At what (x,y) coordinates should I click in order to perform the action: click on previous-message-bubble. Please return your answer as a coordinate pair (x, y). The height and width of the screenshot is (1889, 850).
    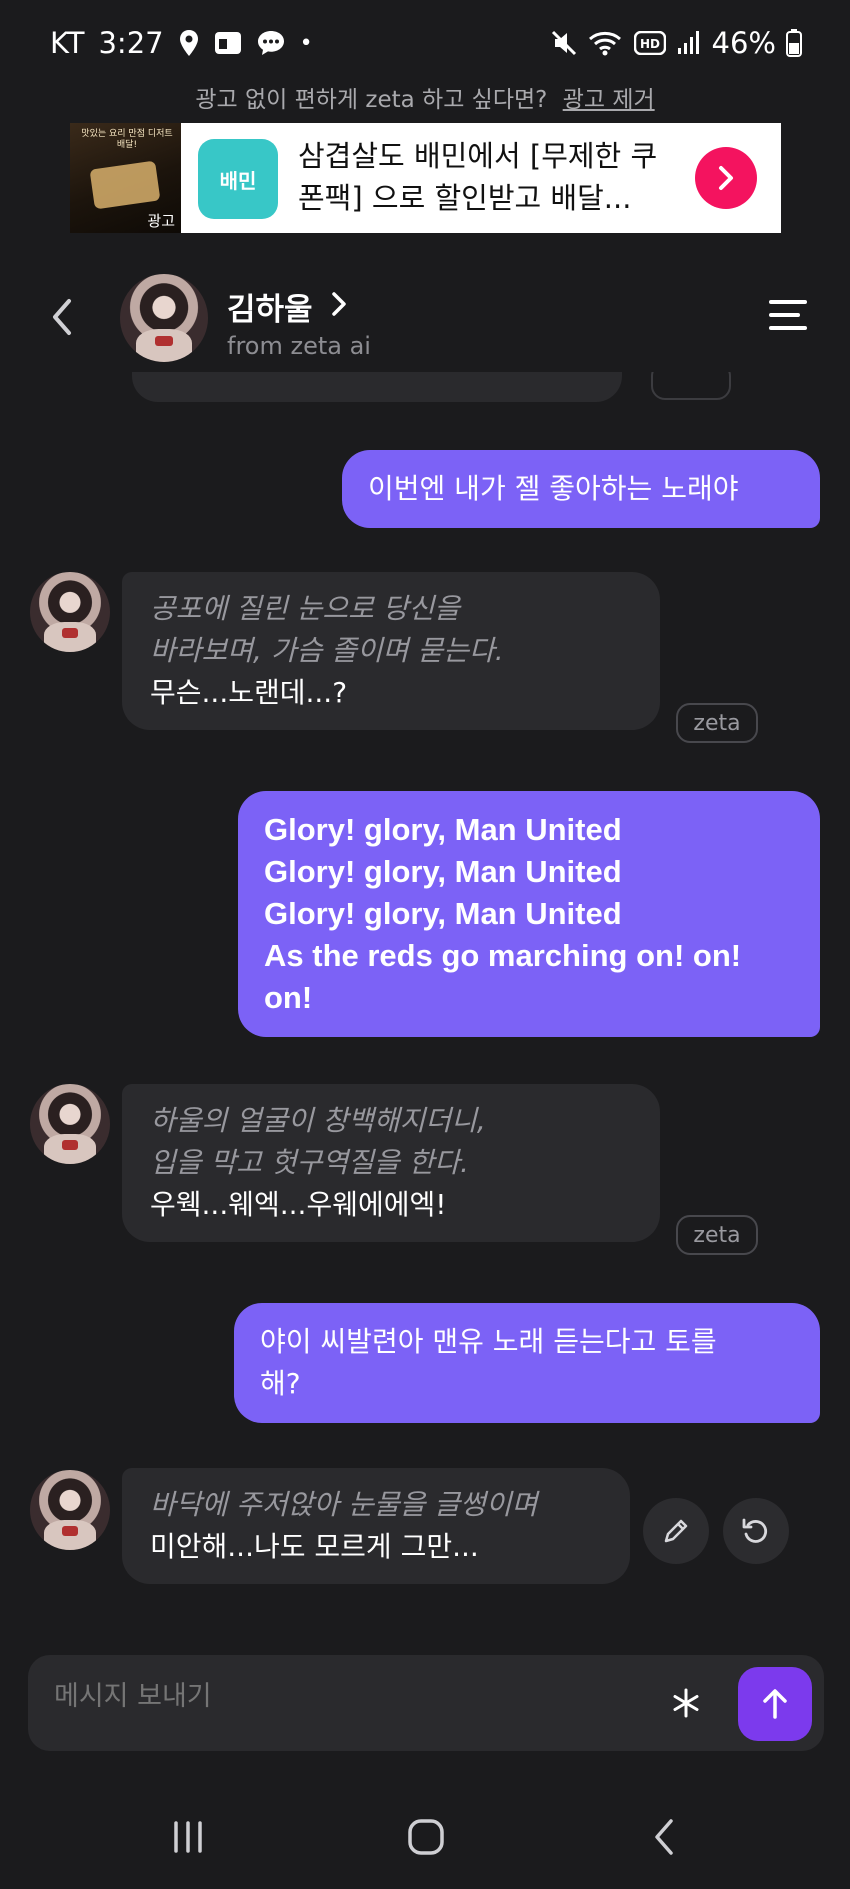
    Looking at the image, I should click on (377, 387).